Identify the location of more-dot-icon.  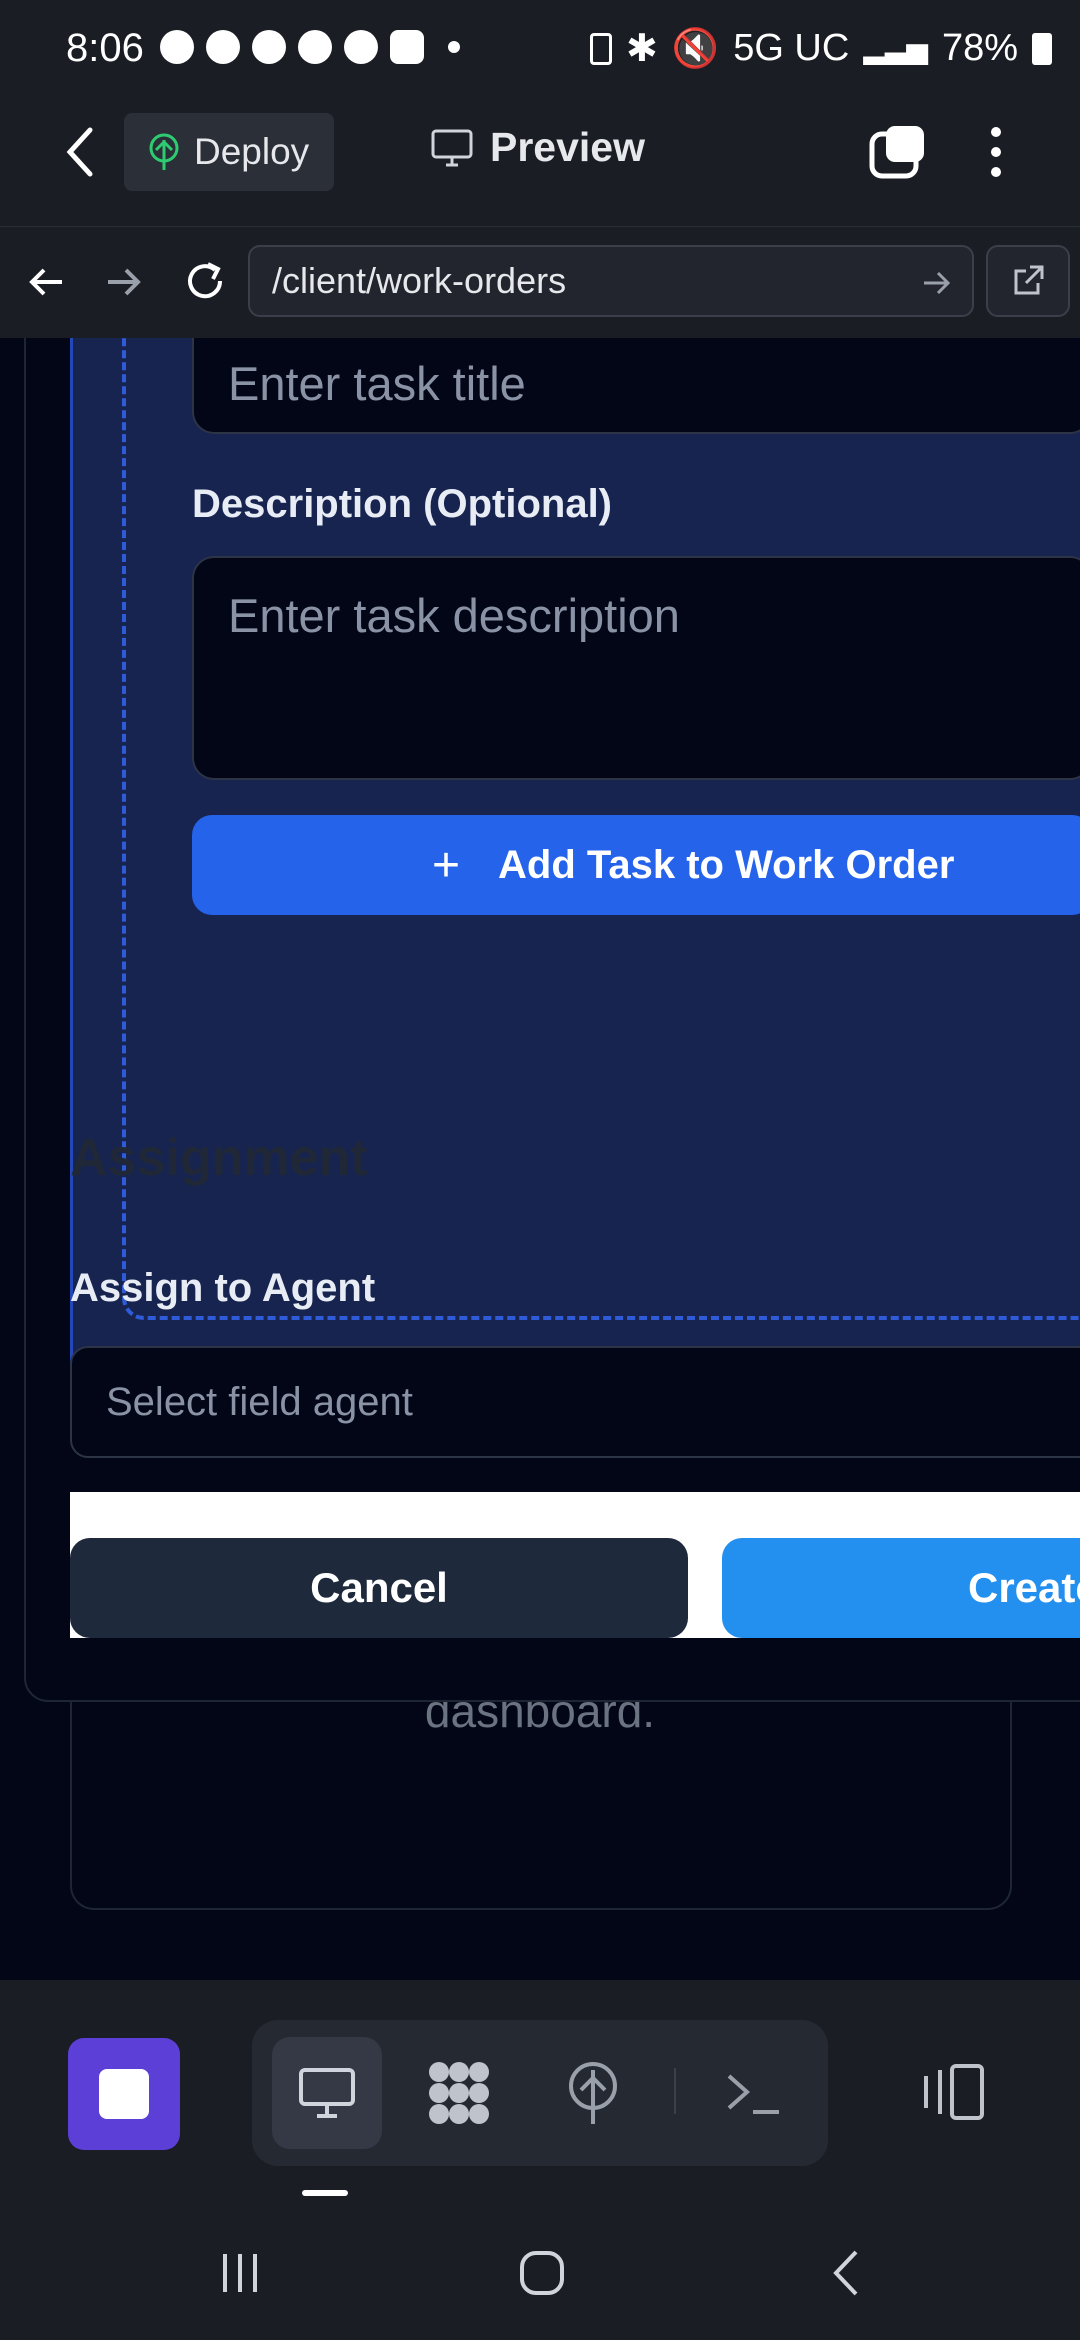
(454, 47).